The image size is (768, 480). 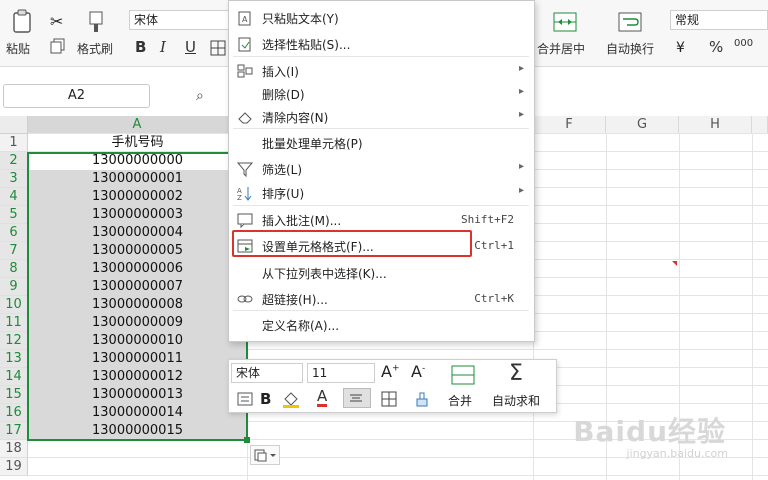 I want to click on paste-text-icon: A, so click(x=245, y=18).